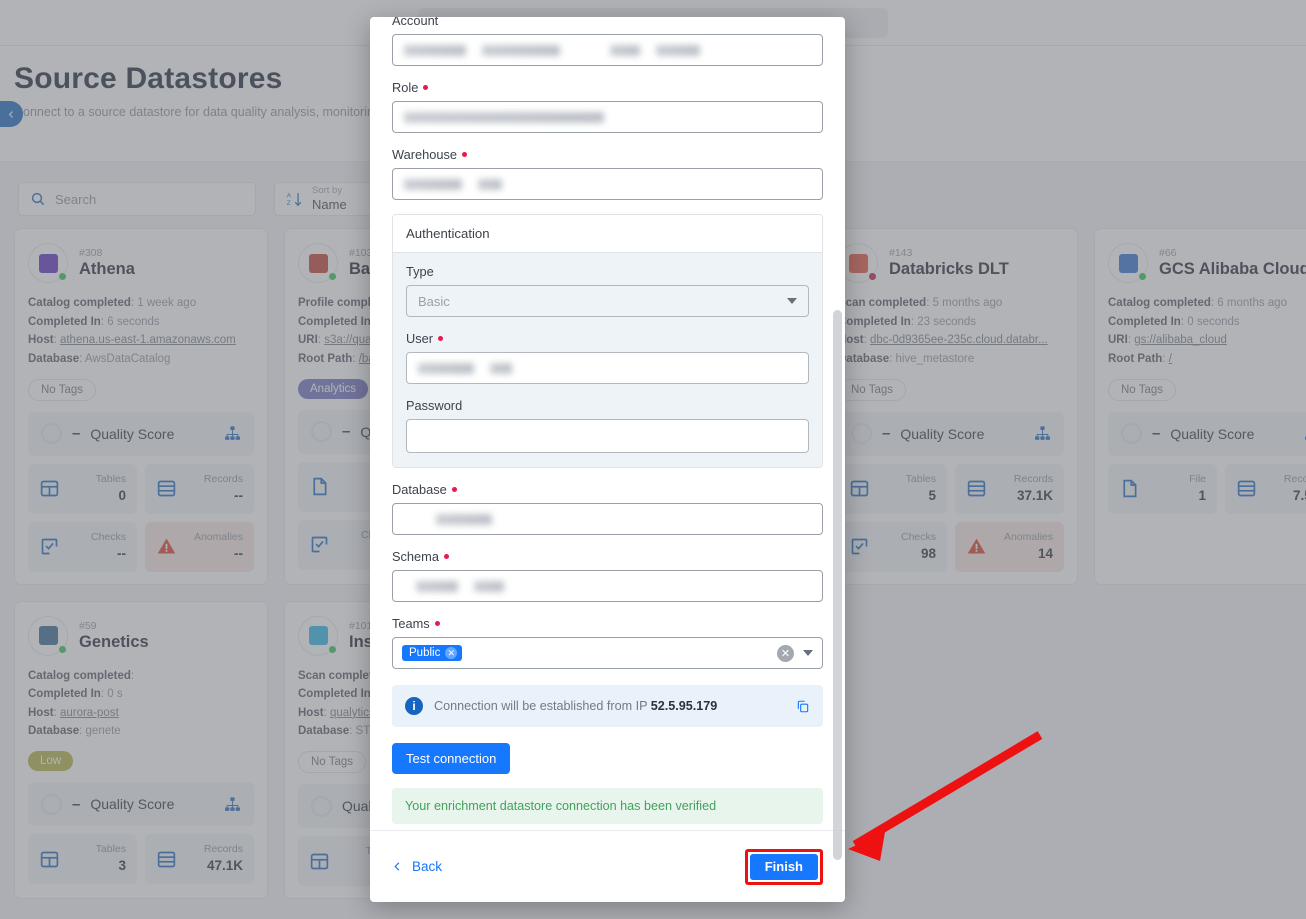  I want to click on auth-user-label: User, so click(607, 338).